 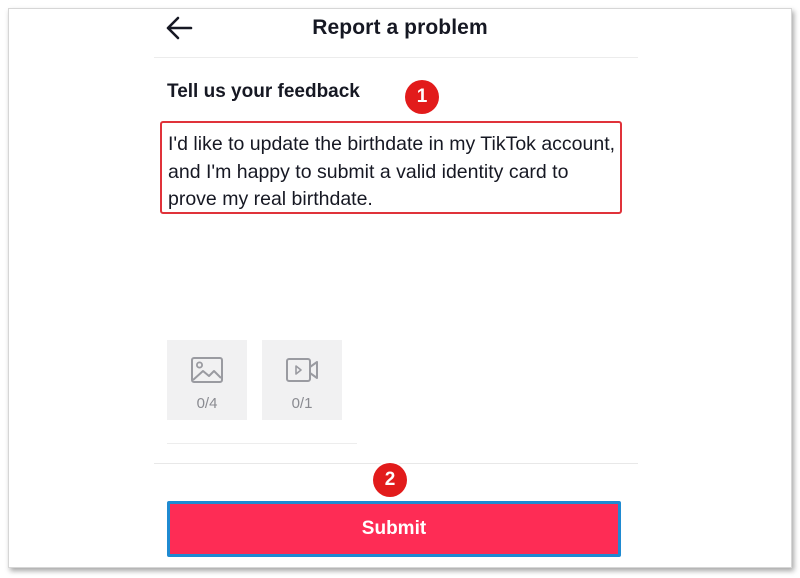 I want to click on header-divider, so click(x=396, y=57).